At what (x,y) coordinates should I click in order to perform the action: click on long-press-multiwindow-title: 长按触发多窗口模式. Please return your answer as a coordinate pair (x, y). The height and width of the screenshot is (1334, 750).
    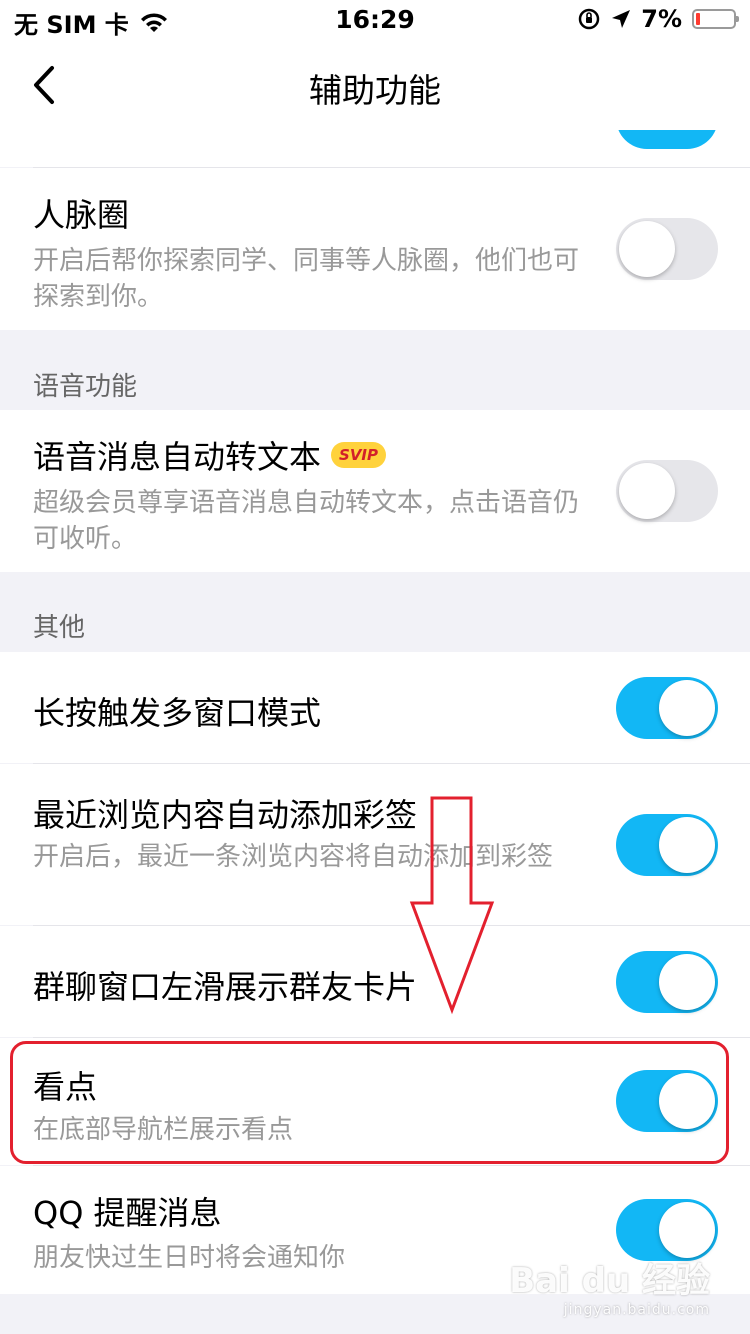
    Looking at the image, I should click on (177, 713).